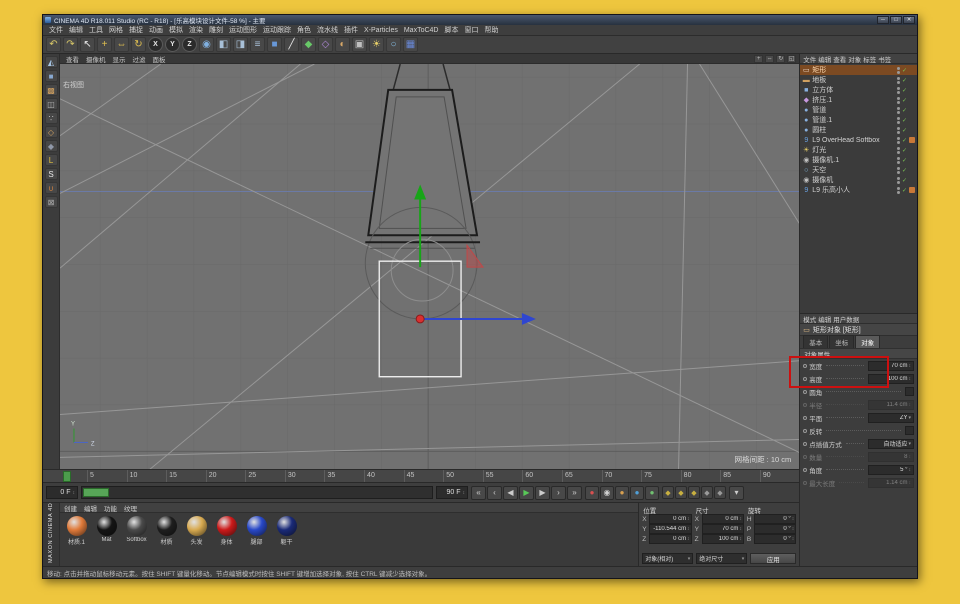  Describe the element at coordinates (274, 44) in the screenshot. I see `cube-primitive-icon: ■` at that location.